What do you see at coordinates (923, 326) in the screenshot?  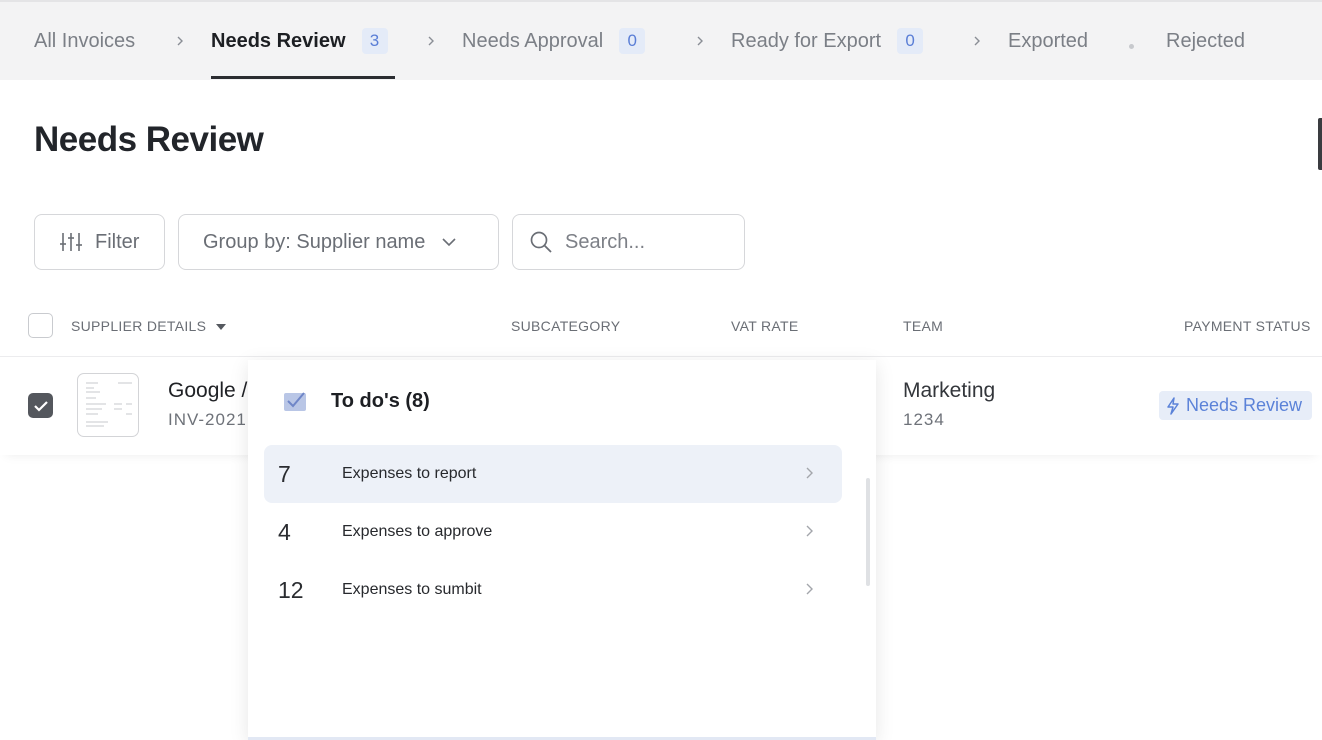 I see `column-header-team: TEAM` at bounding box center [923, 326].